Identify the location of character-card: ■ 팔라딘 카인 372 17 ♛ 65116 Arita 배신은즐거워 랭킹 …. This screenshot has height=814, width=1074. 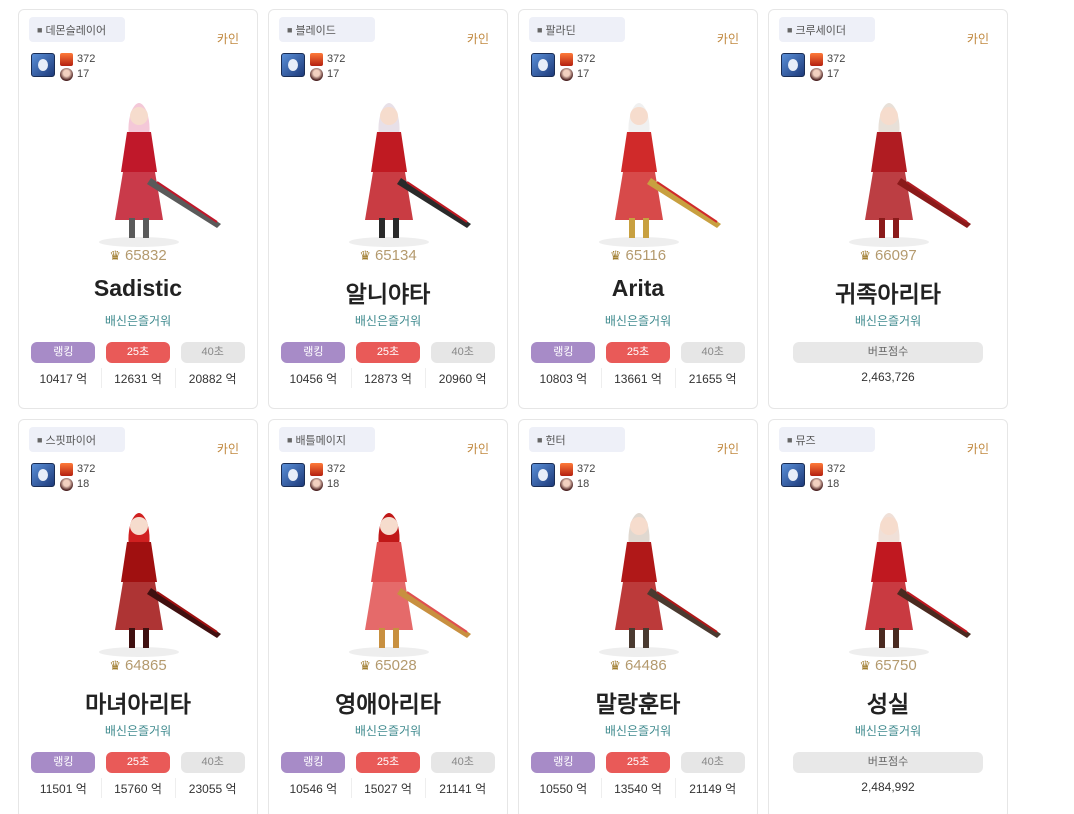
(638, 209).